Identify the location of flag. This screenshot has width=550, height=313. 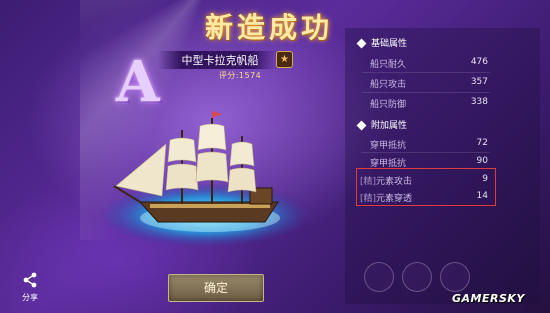
(217, 114).